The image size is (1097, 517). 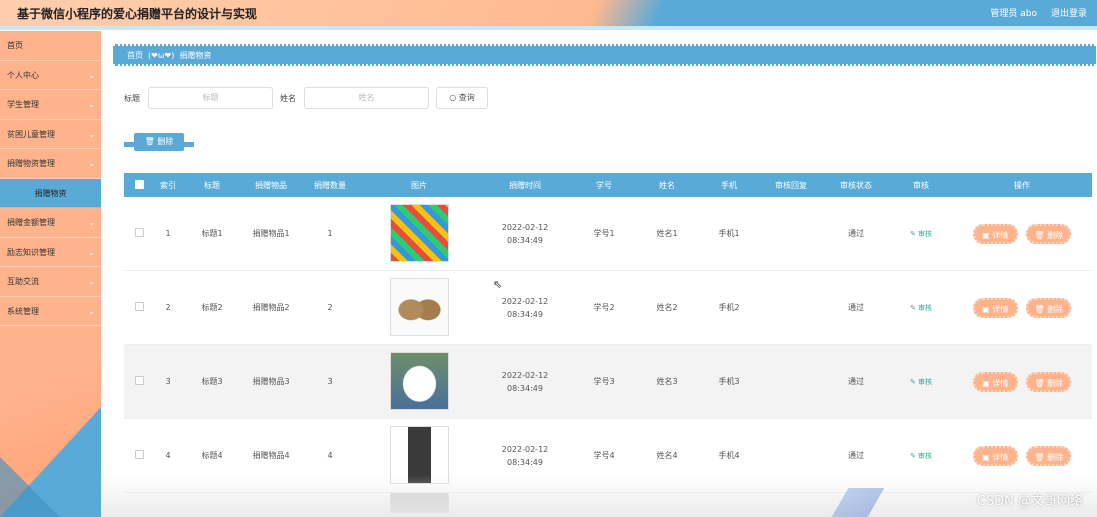 I want to click on col-status: 审核状态, so click(x=856, y=185).